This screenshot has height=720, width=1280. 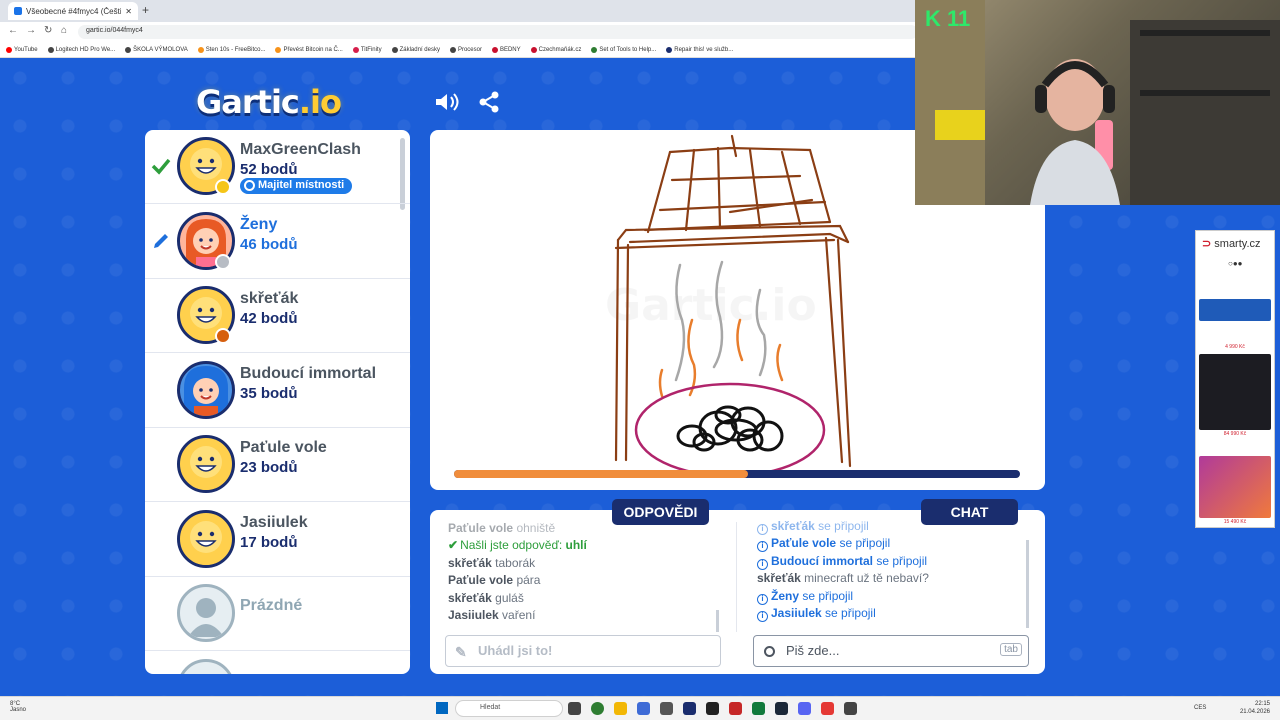 What do you see at coordinates (283, 447) in the screenshot?
I see `player-name: Paťule vole` at bounding box center [283, 447].